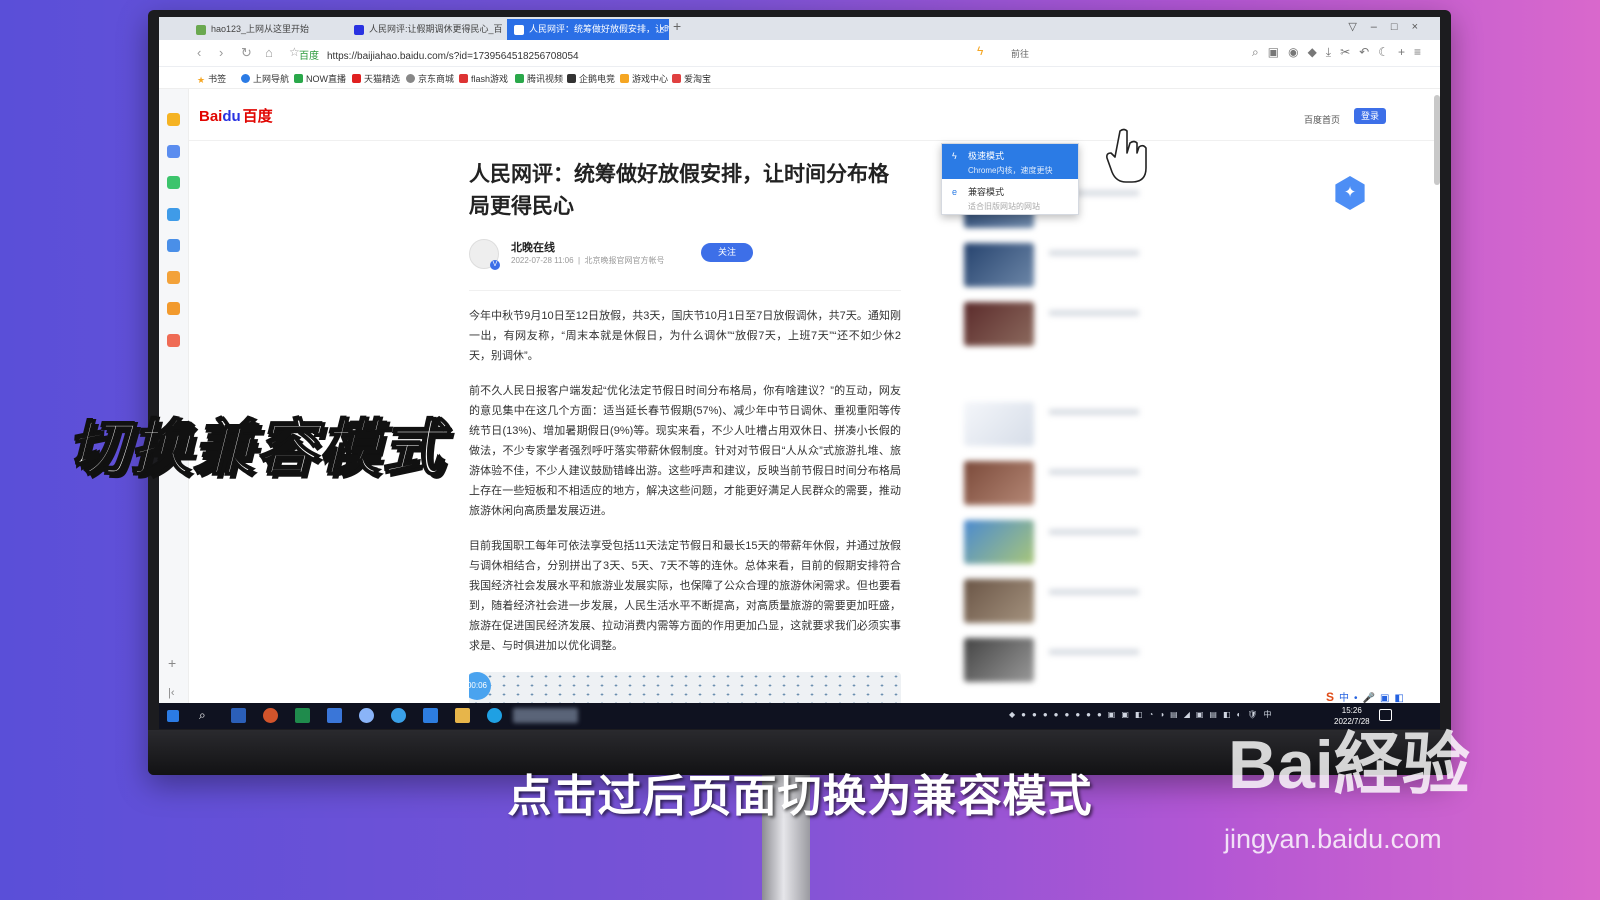  I want to click on bookmark-item: 企鹅电竞, so click(591, 78).